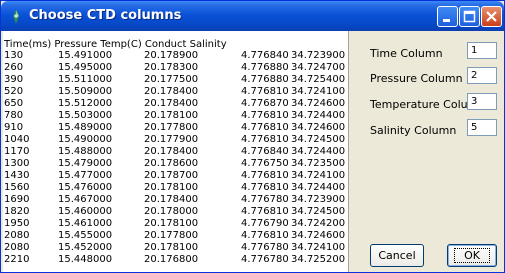  I want to click on table-cell: 15.509000, so click(85, 91).